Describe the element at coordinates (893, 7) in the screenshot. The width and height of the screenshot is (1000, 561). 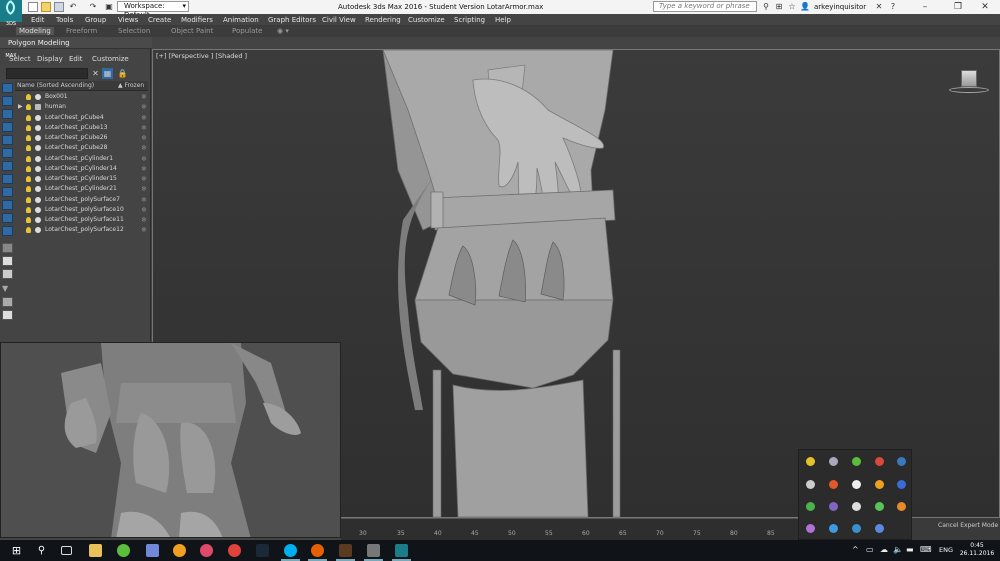
I see `help-icon: ?` at that location.